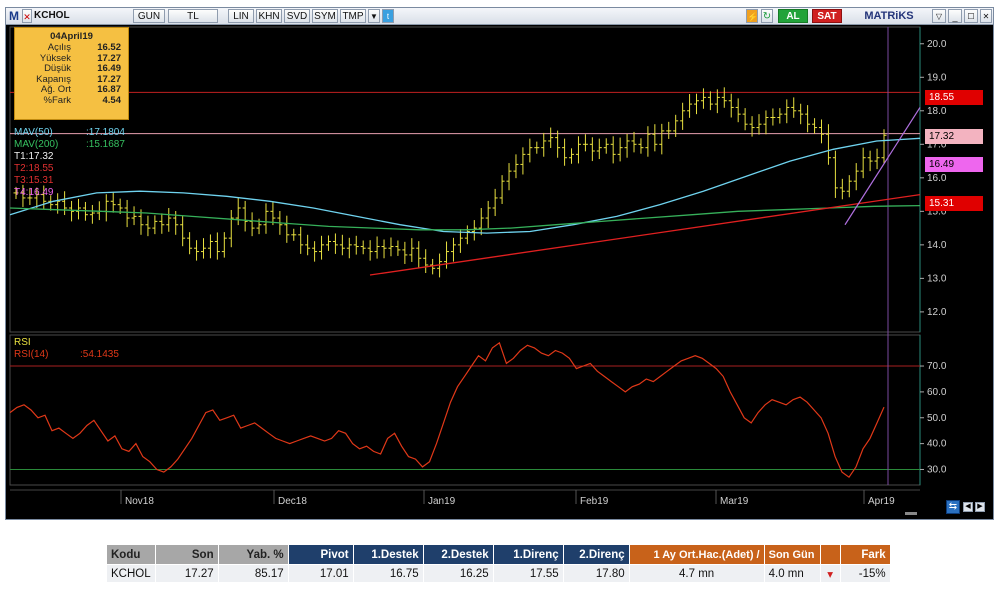  What do you see at coordinates (34, 180) in the screenshot?
I see `trend-t3-label: T3:15.31` at bounding box center [34, 180].